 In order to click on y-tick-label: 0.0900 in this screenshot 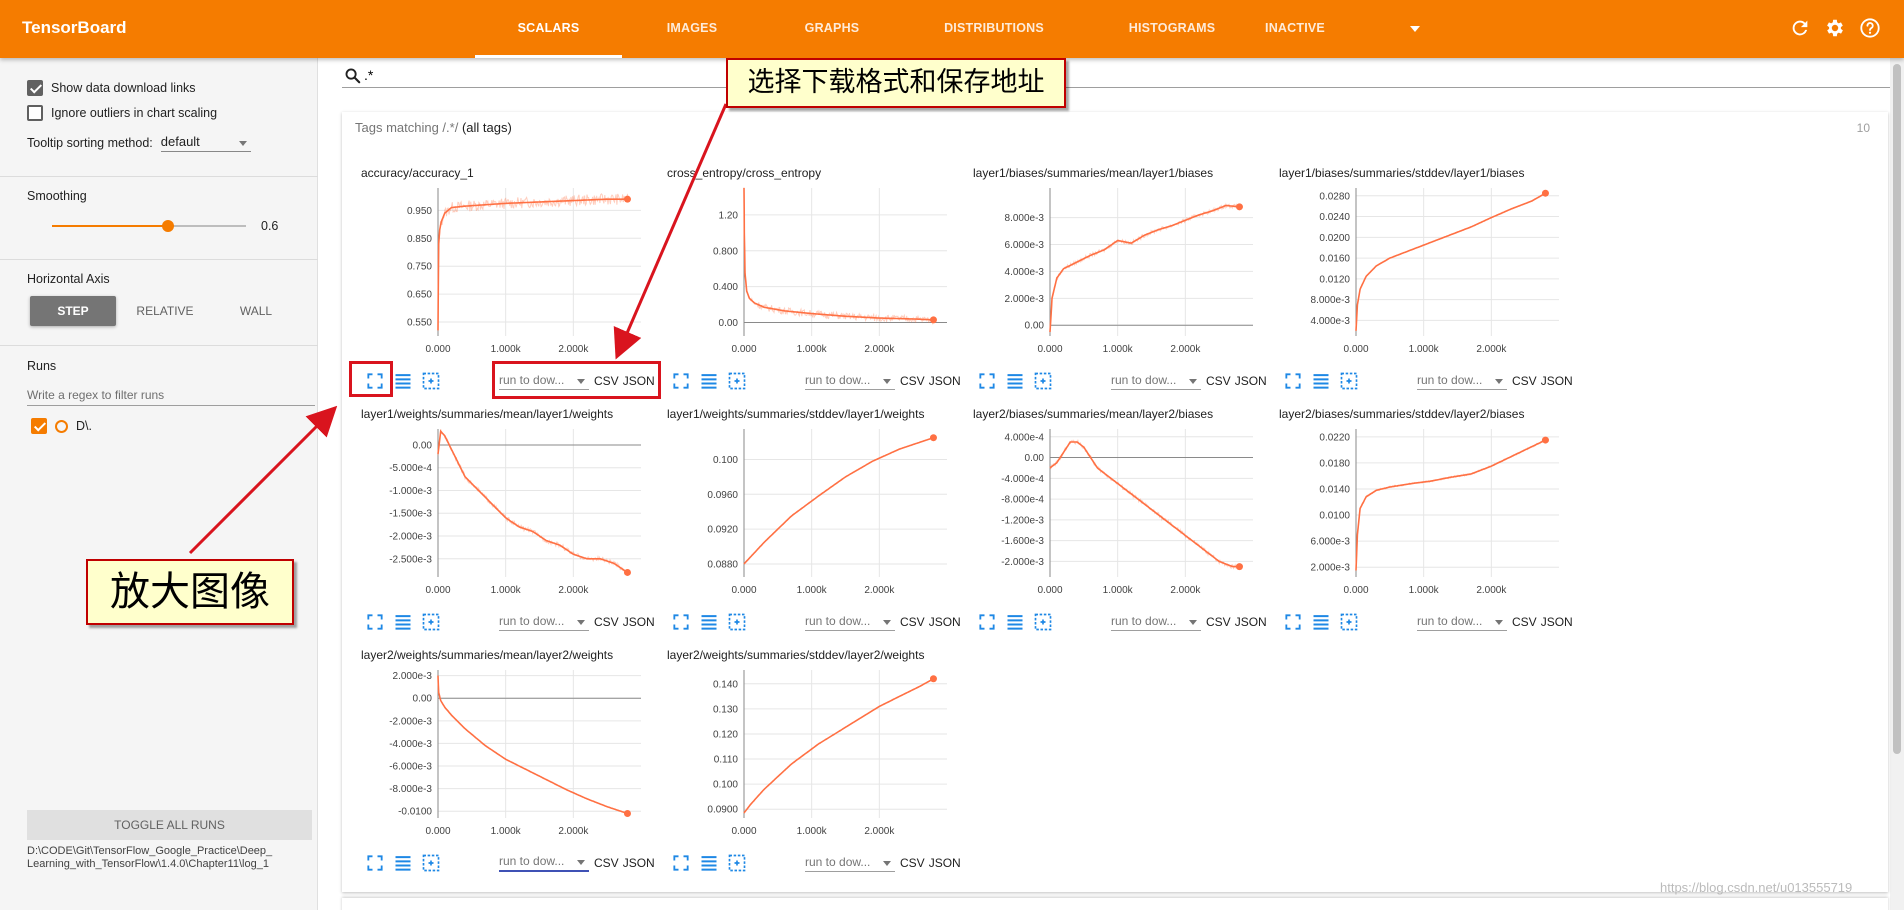, I will do `click(722, 810)`.